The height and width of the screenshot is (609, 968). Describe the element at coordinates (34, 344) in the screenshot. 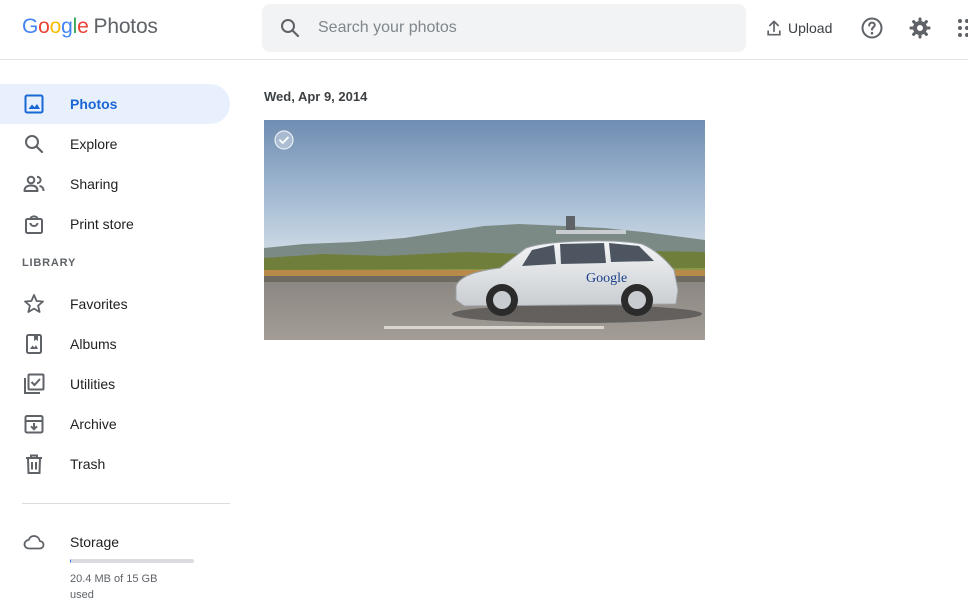

I see `album-icon` at that location.